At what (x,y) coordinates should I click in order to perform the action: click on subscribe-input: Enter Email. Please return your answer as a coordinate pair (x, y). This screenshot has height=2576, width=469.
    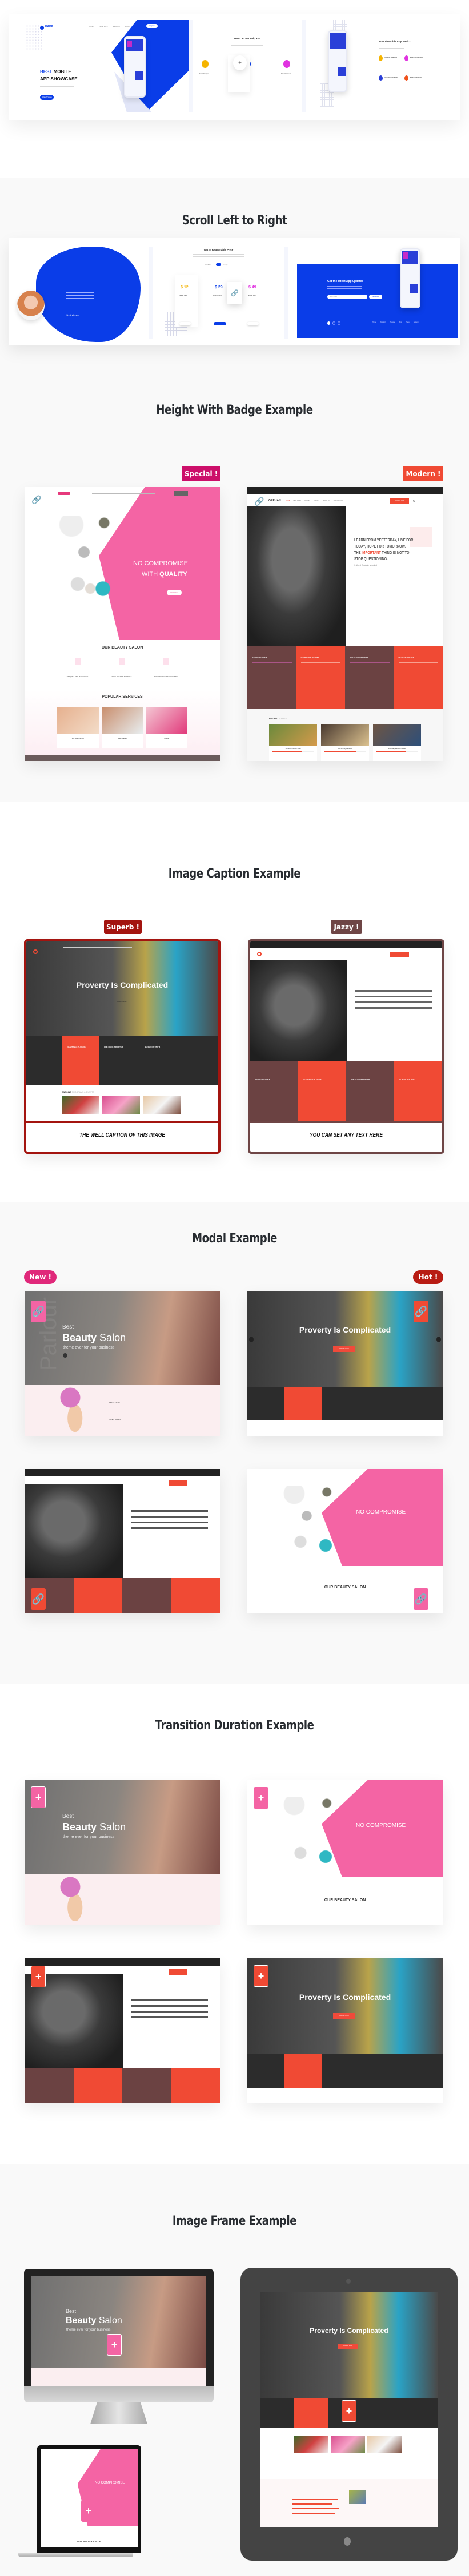
    Looking at the image, I should click on (347, 297).